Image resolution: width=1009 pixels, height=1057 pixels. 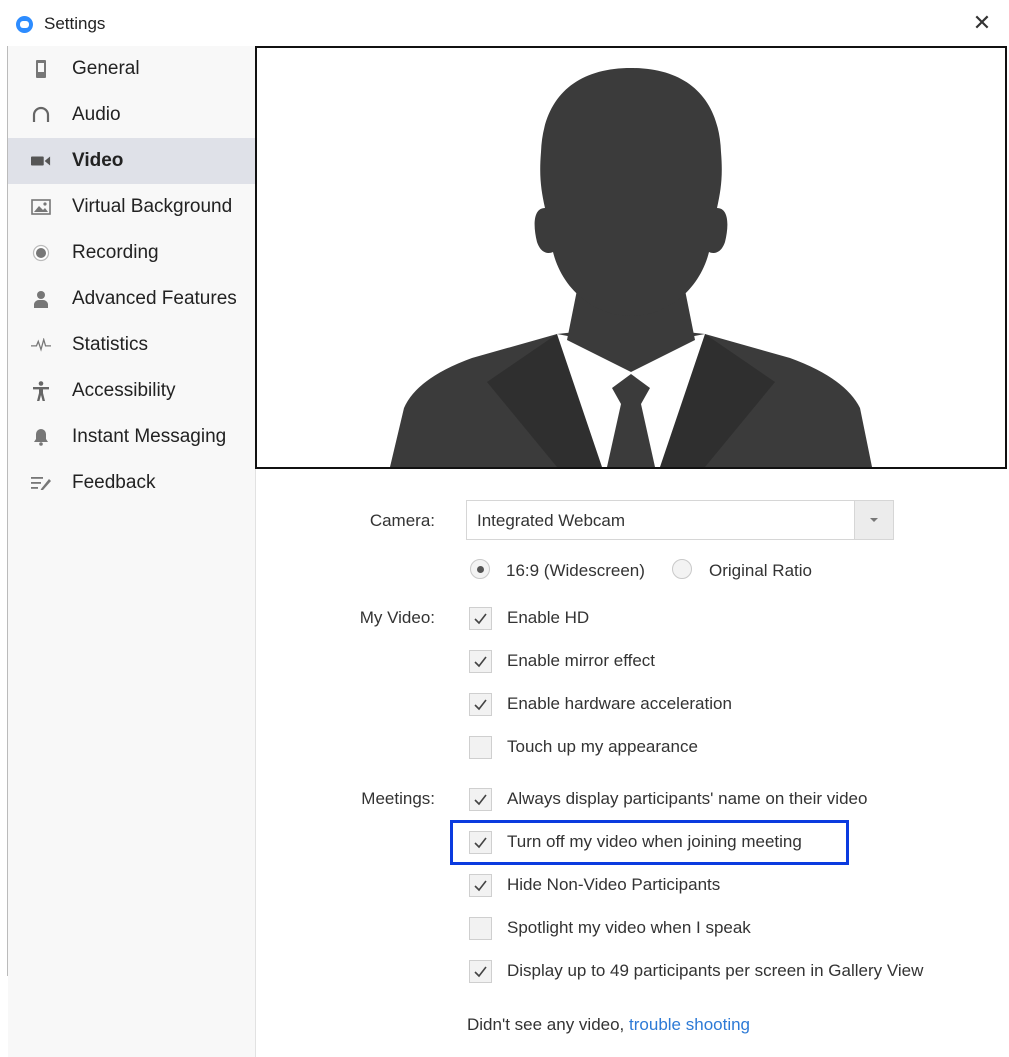 What do you see at coordinates (41, 69) in the screenshot?
I see `phone-icon` at bounding box center [41, 69].